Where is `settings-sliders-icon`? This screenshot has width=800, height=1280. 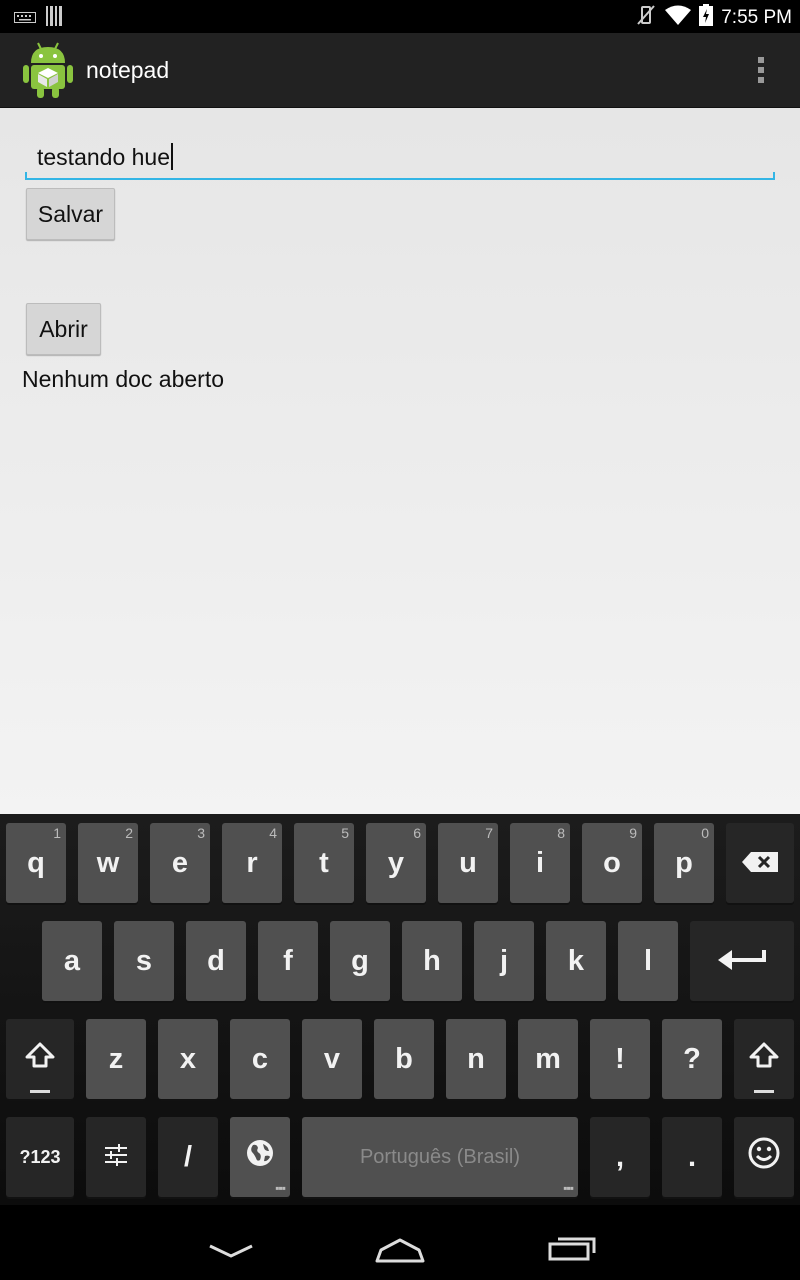 settings-sliders-icon is located at coordinates (116, 1157).